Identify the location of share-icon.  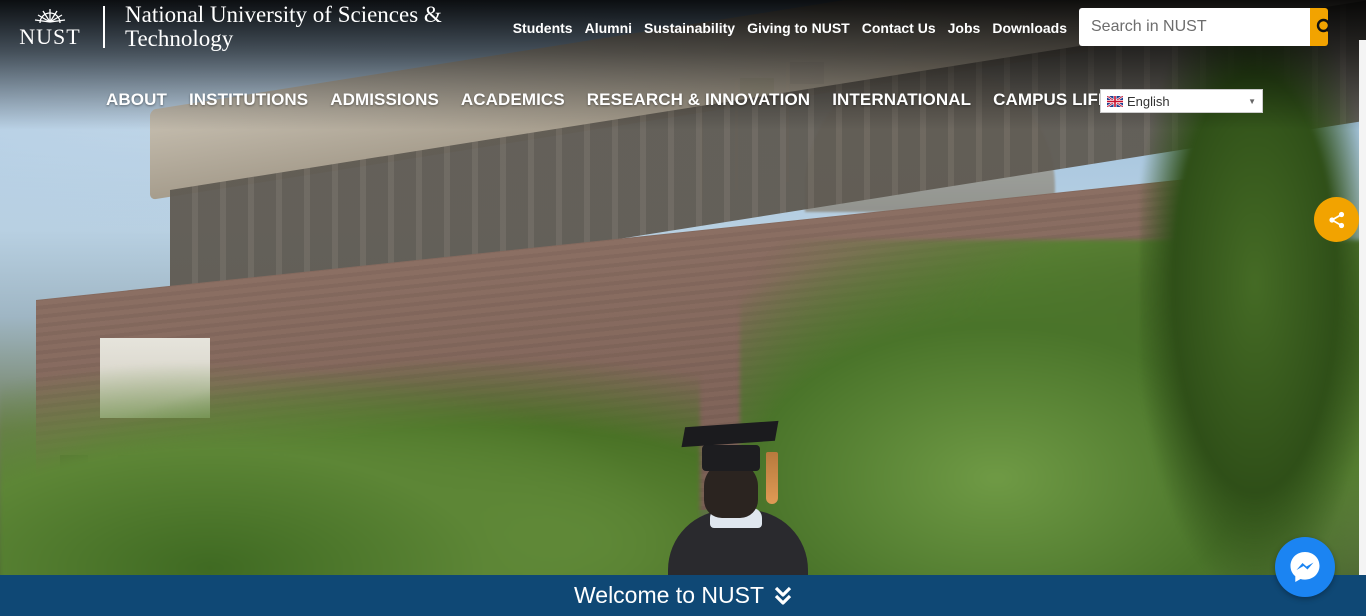
(1336, 219).